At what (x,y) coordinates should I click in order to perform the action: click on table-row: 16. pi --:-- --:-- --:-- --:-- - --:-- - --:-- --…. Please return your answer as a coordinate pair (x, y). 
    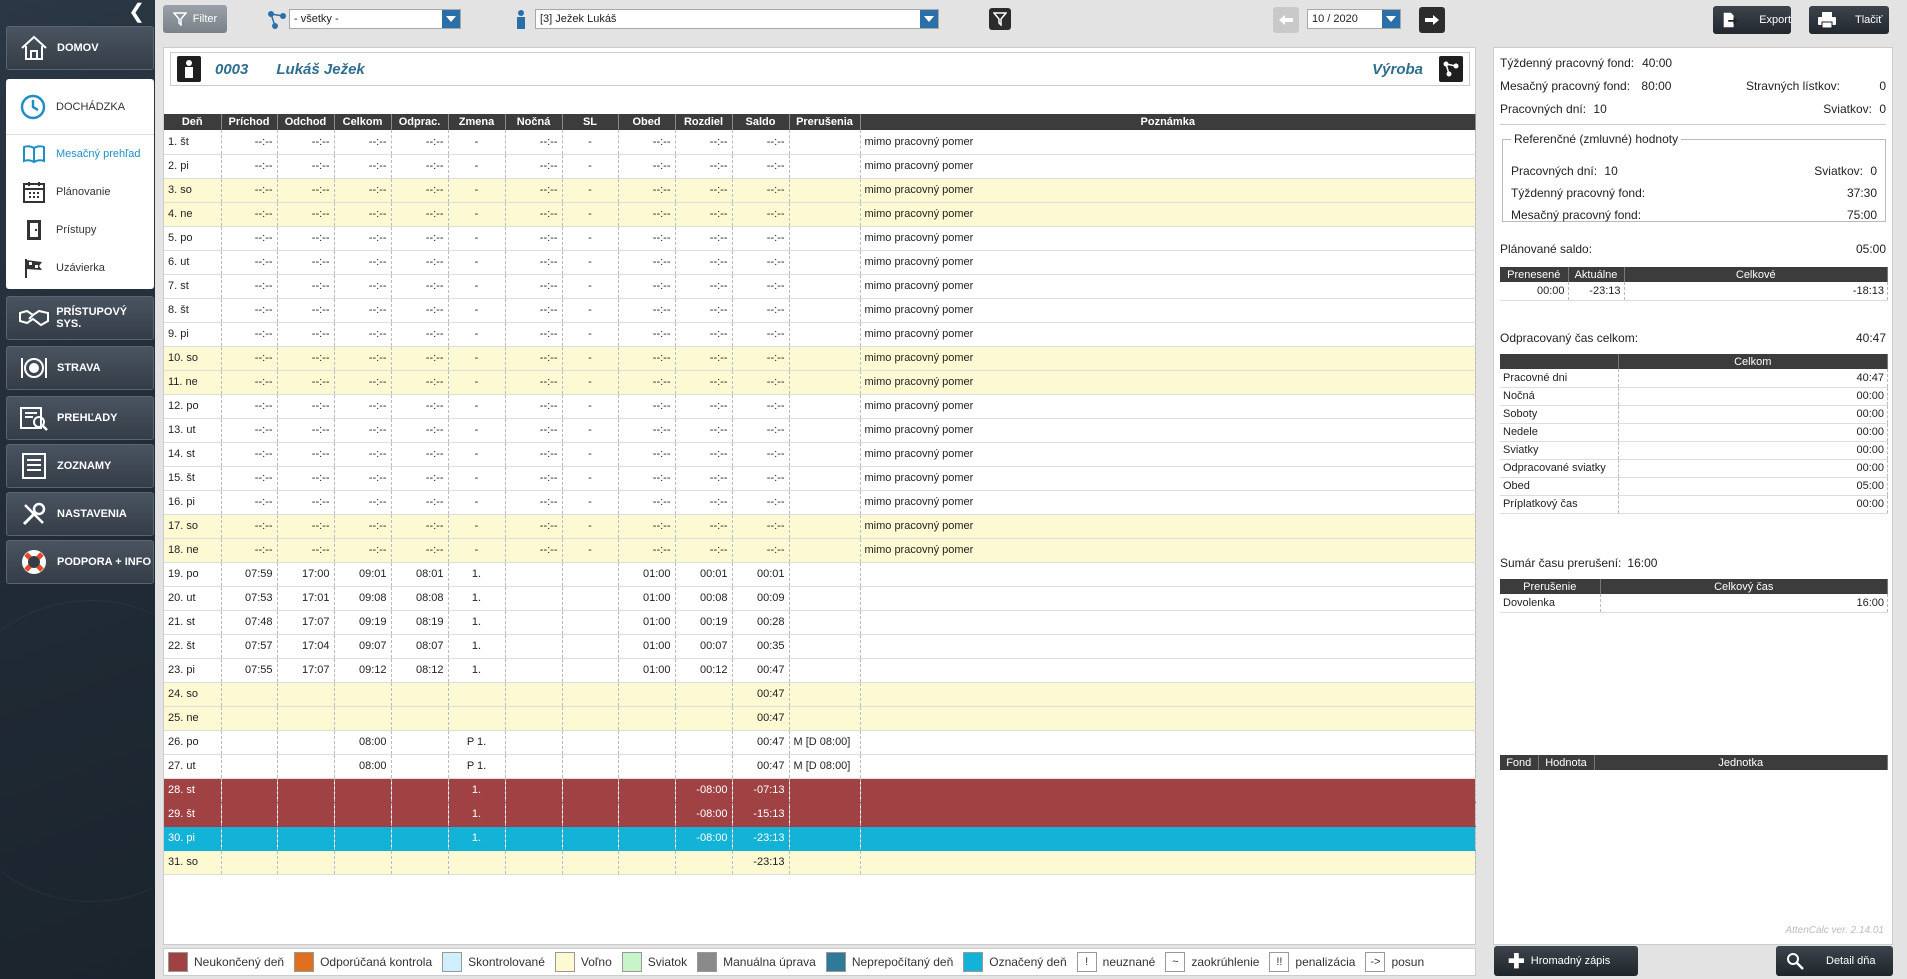
    Looking at the image, I should click on (820, 502).